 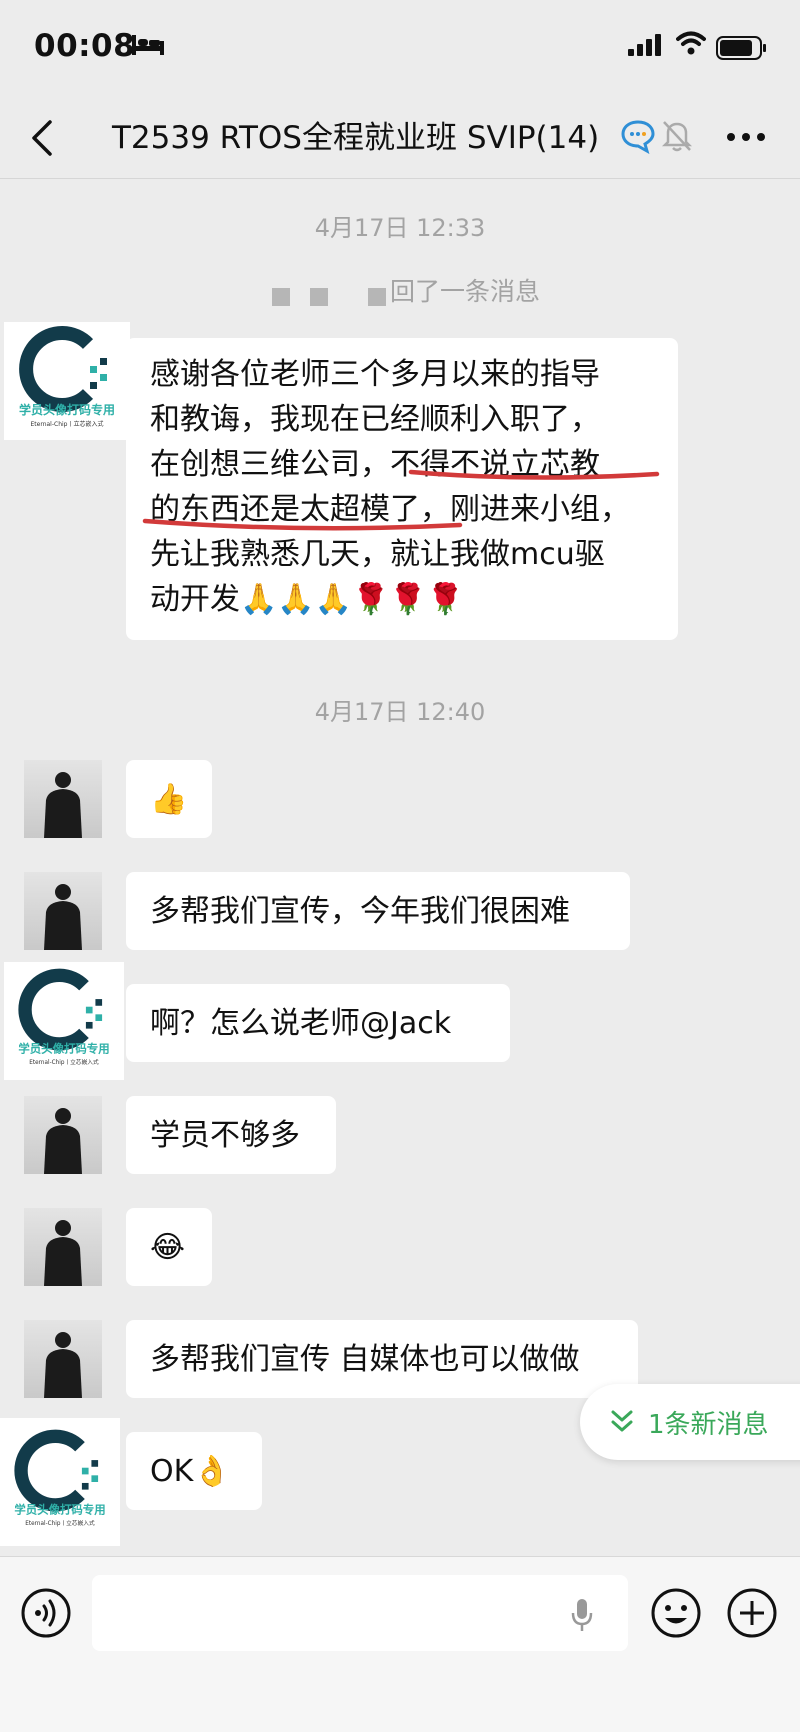 I want to click on message-bubble: 多帮我们宣传 自媒体也可以做做, so click(x=382, y=1359).